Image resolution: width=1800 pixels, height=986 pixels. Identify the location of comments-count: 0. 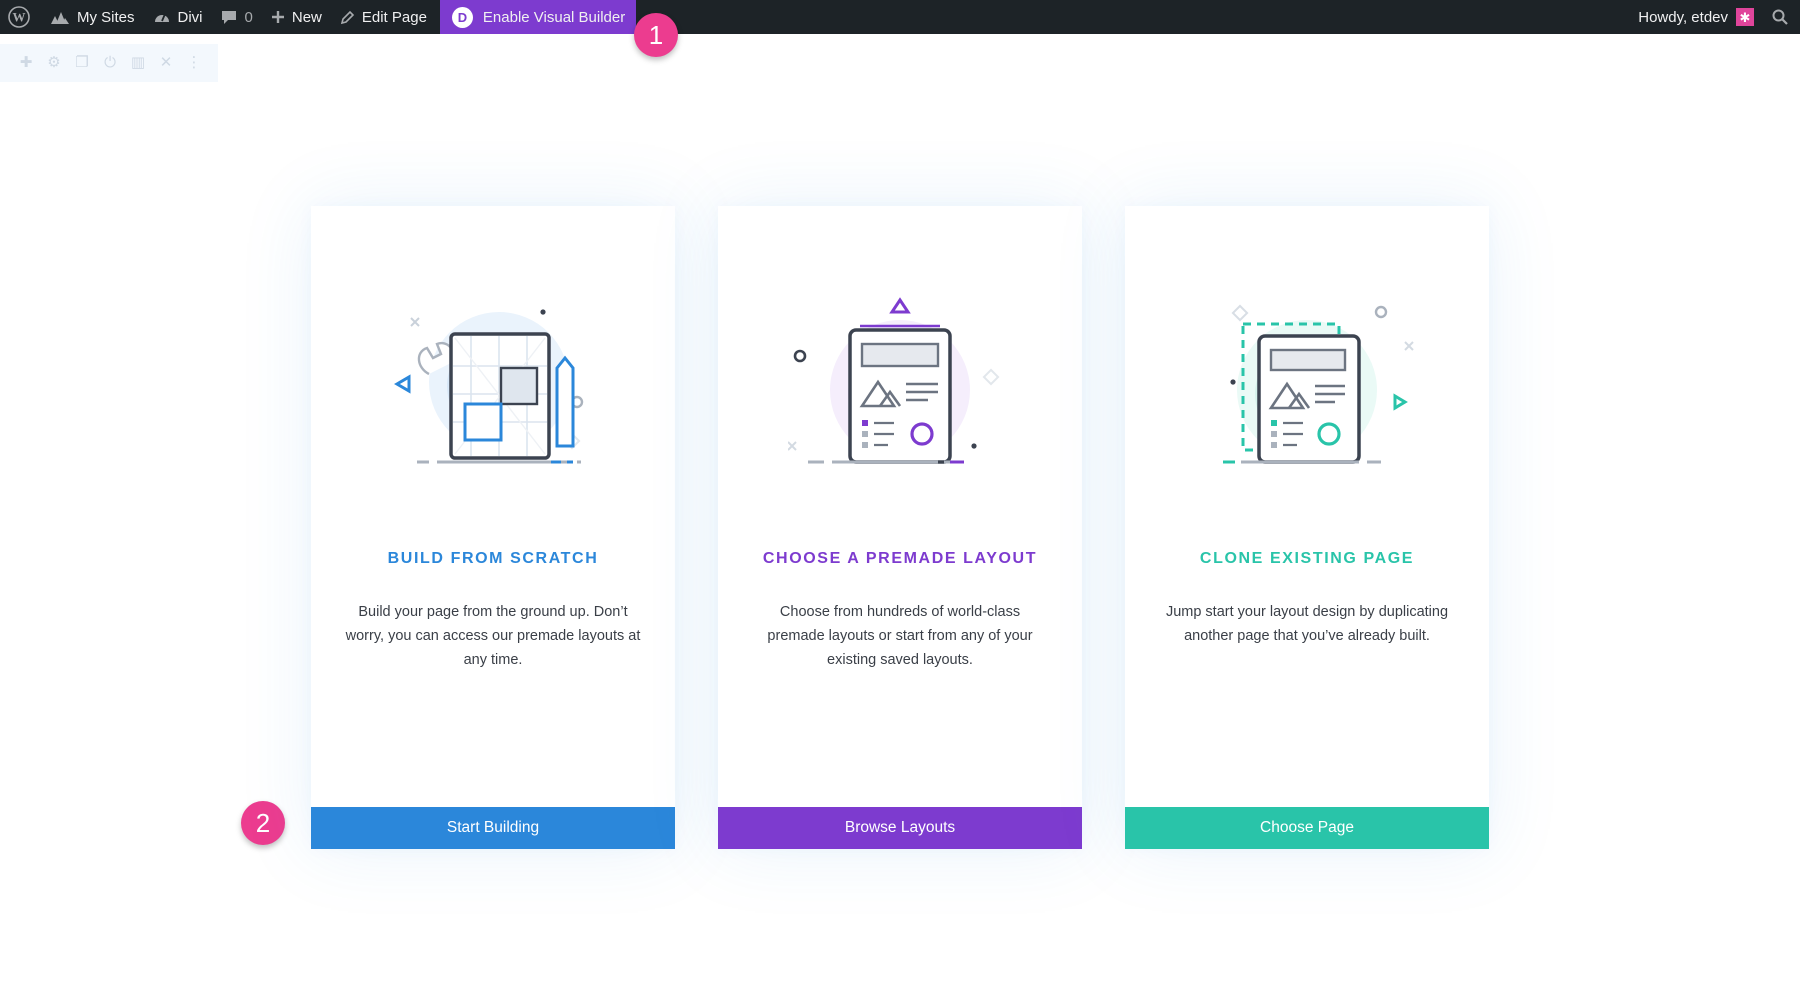
(248, 17).